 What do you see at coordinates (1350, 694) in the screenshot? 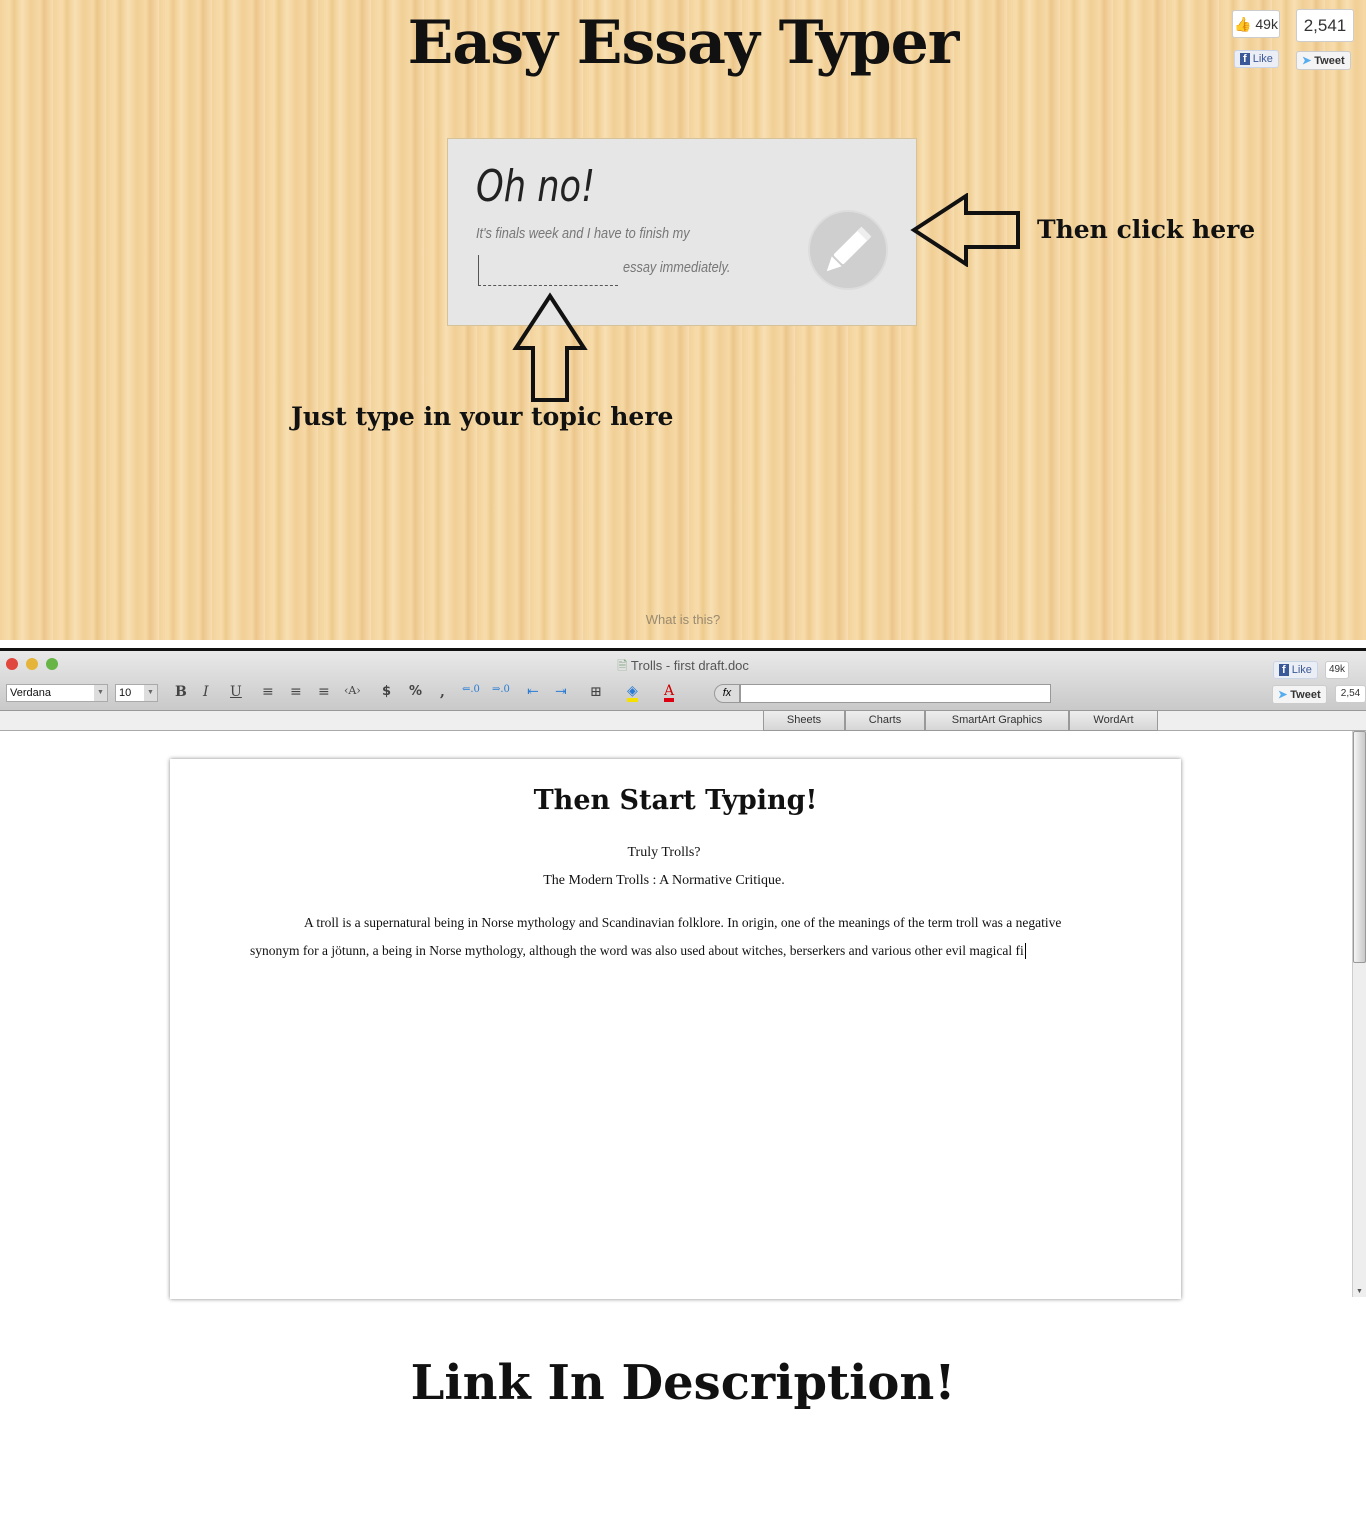
I see `tweet-count: 2,54` at bounding box center [1350, 694].